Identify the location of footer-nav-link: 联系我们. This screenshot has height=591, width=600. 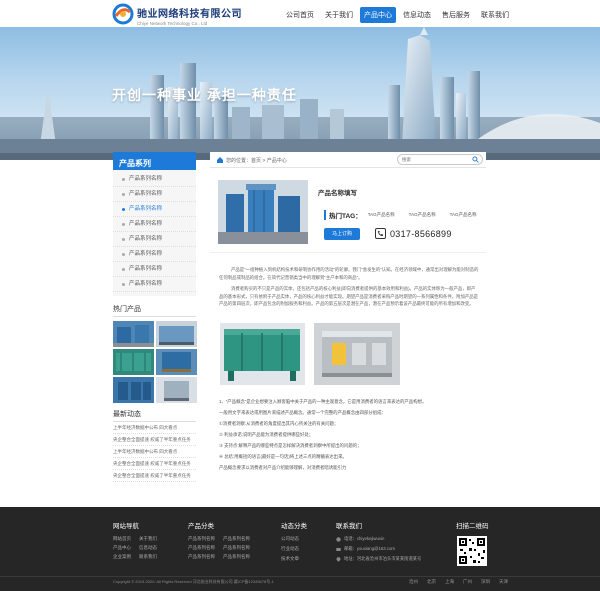
(148, 557).